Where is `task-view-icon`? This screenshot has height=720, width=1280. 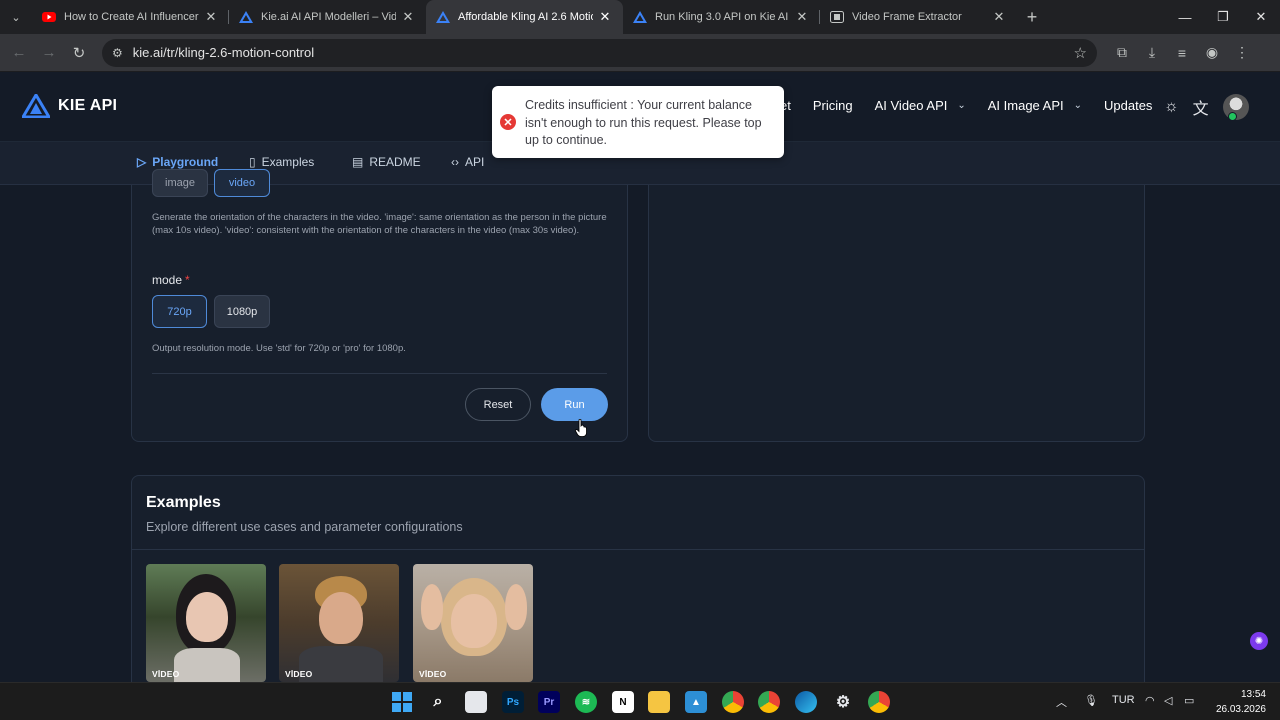 task-view-icon is located at coordinates (476, 702).